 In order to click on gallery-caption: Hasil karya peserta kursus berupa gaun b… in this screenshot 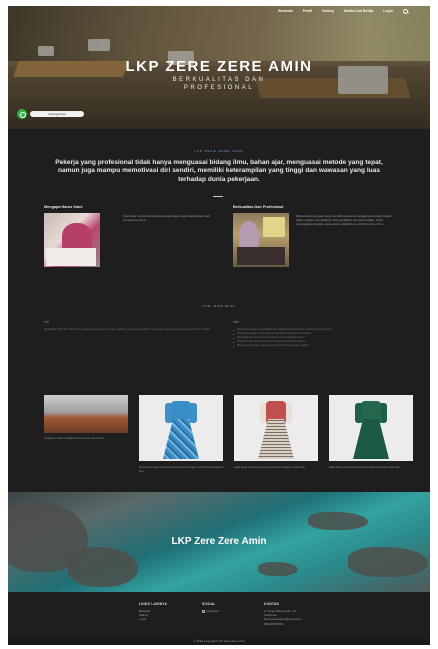, I will do `click(364, 467)`.